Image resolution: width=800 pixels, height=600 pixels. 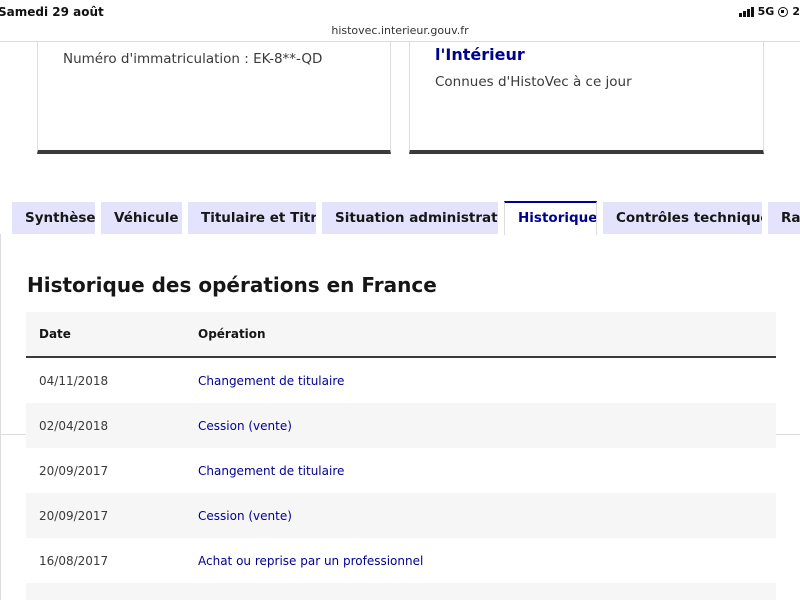 I want to click on signal-icon, so click(x=746, y=11).